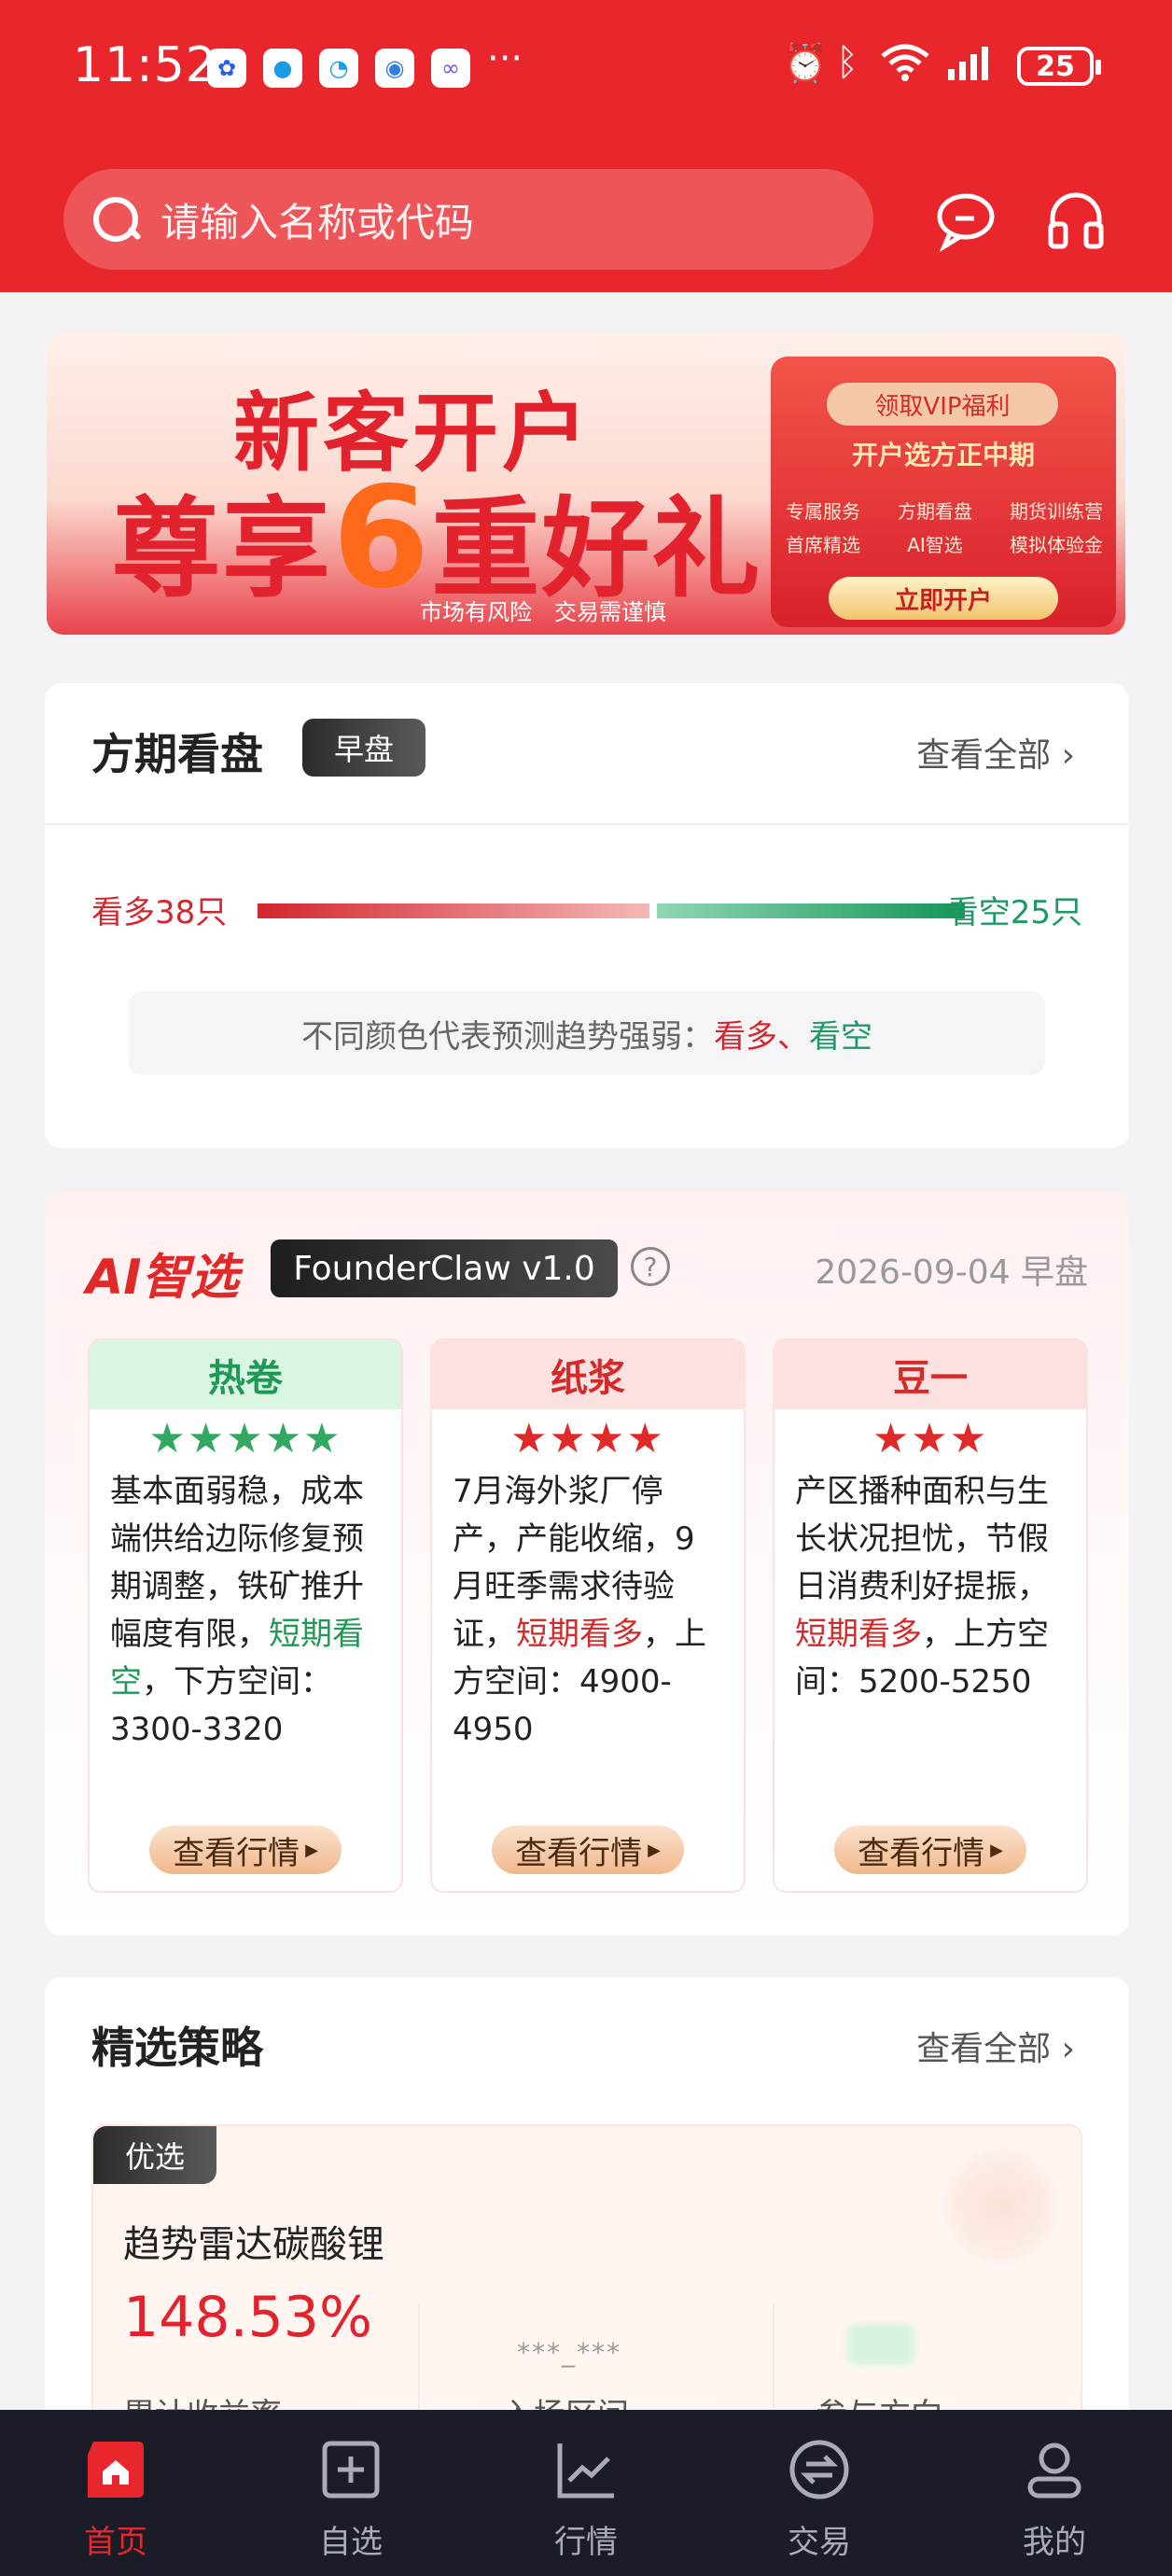  I want to click on bear-count: 看空25只, so click(1014, 912).